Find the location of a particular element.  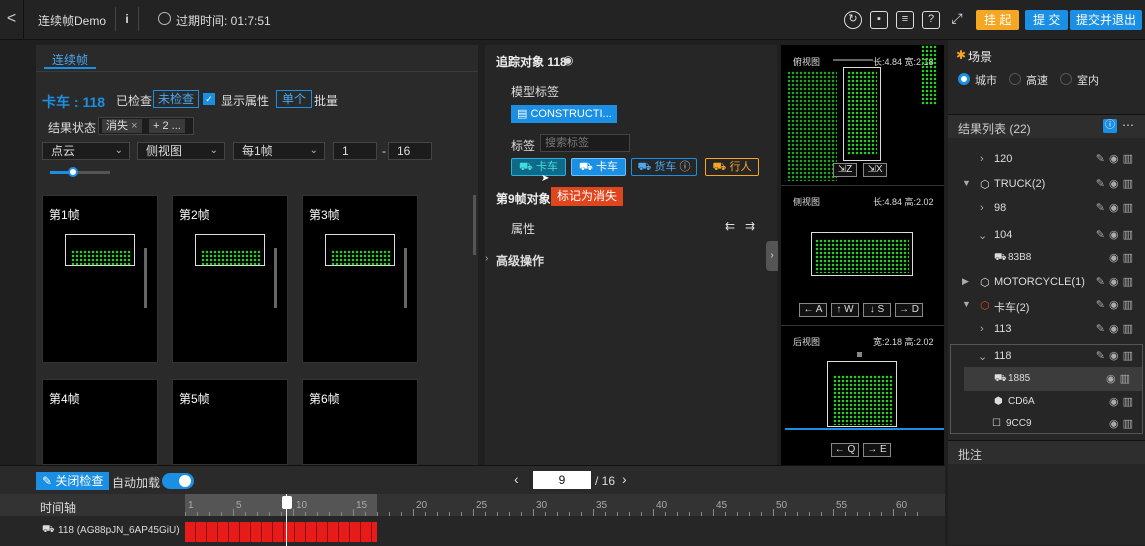

view-select: 侧视图 ⌄ is located at coordinates (181, 151).